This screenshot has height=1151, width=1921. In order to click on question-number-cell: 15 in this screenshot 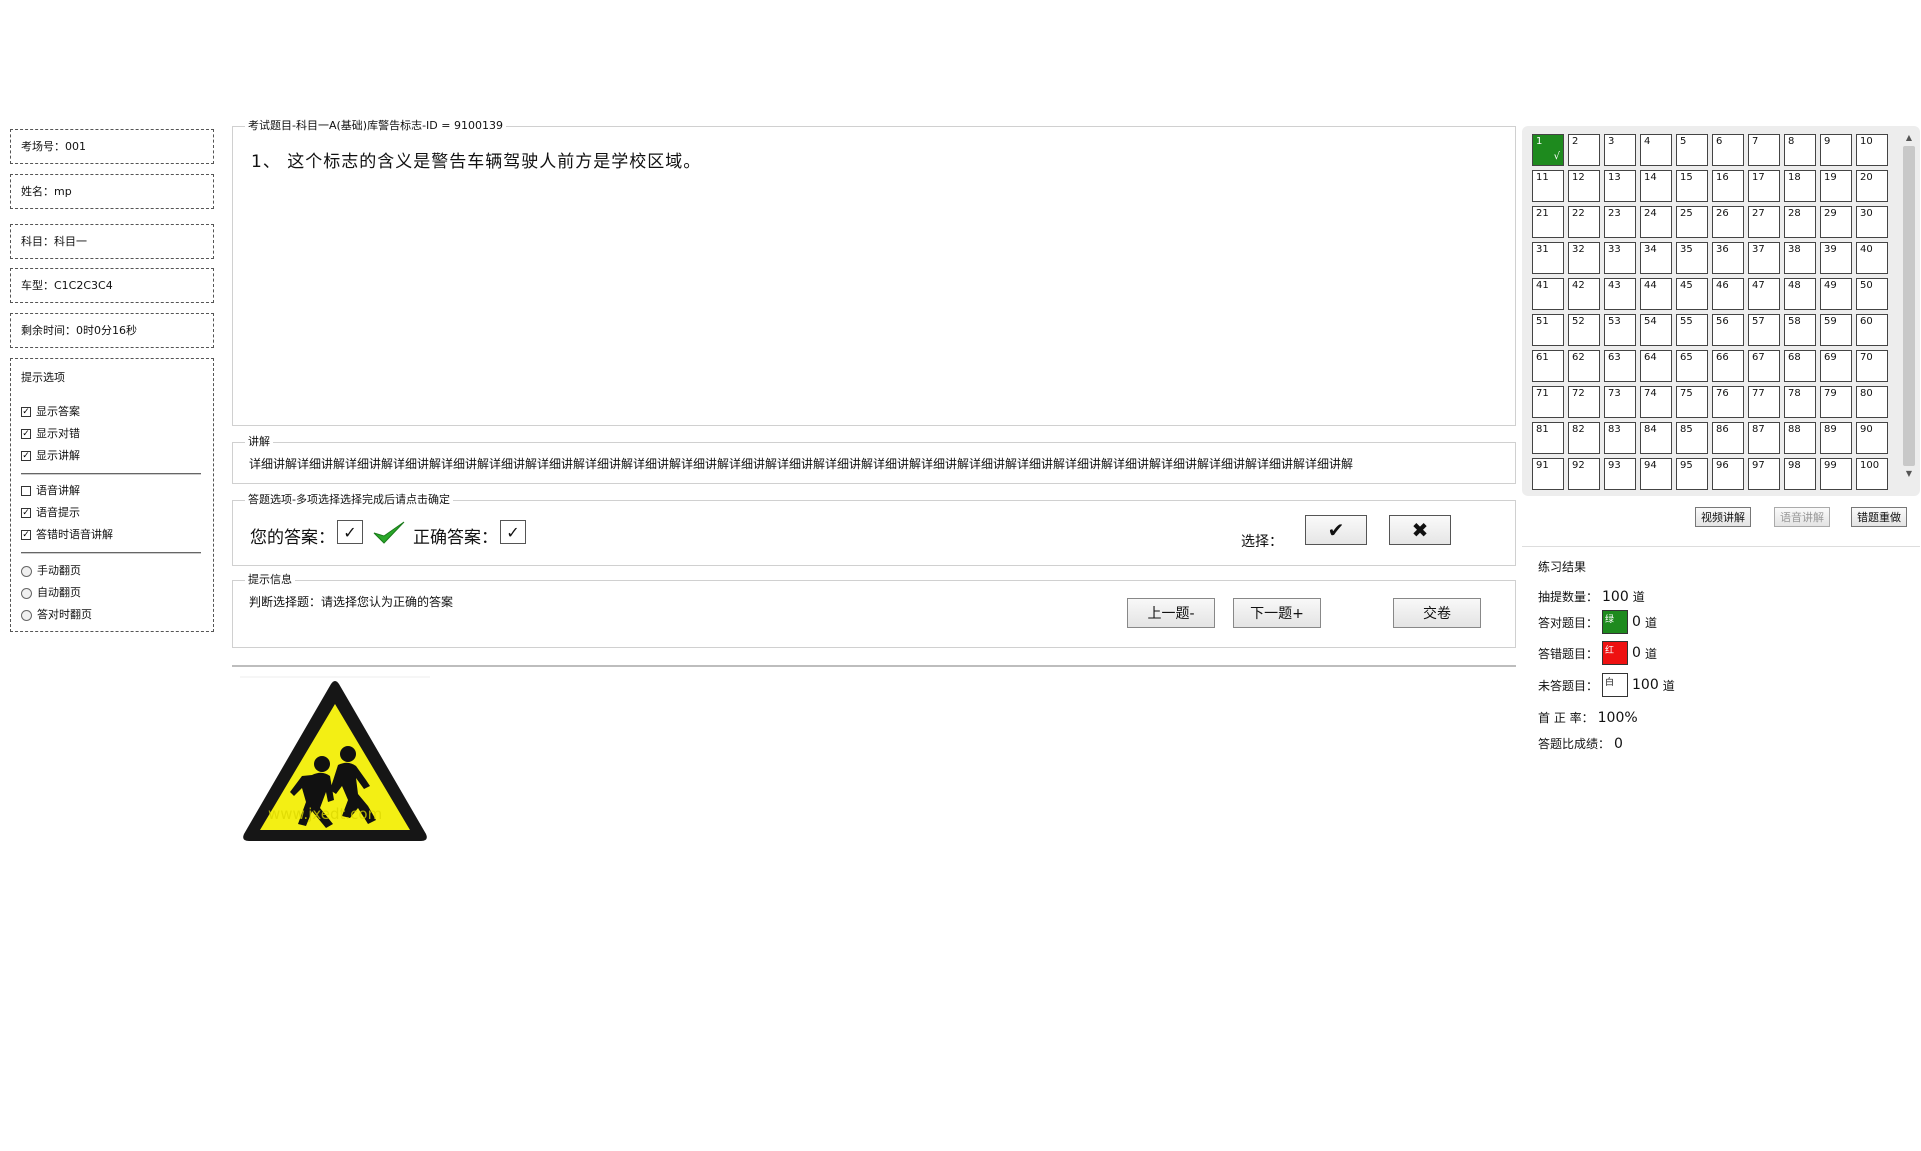, I will do `click(1692, 186)`.